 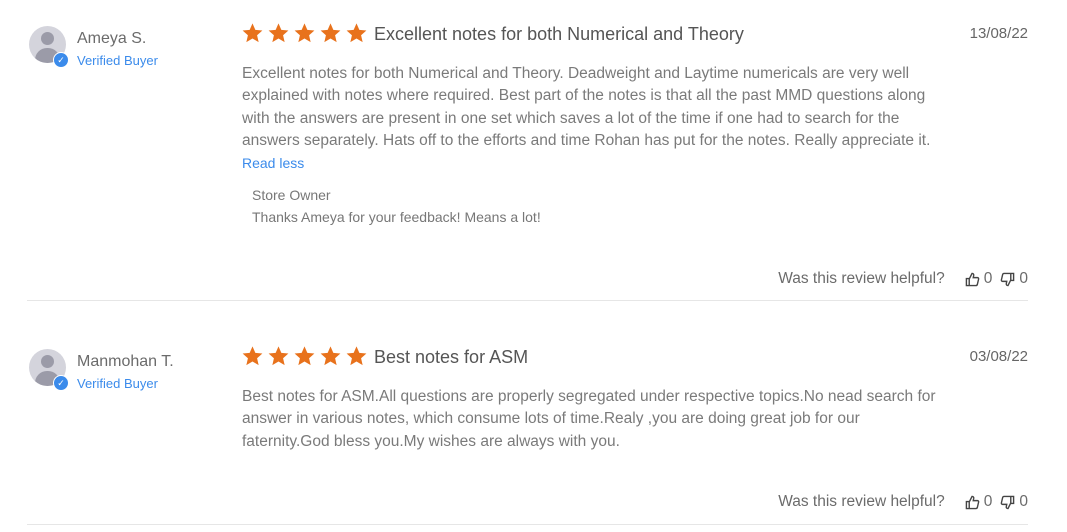 What do you see at coordinates (998, 33) in the screenshot?
I see `review-date: 13/08/22` at bounding box center [998, 33].